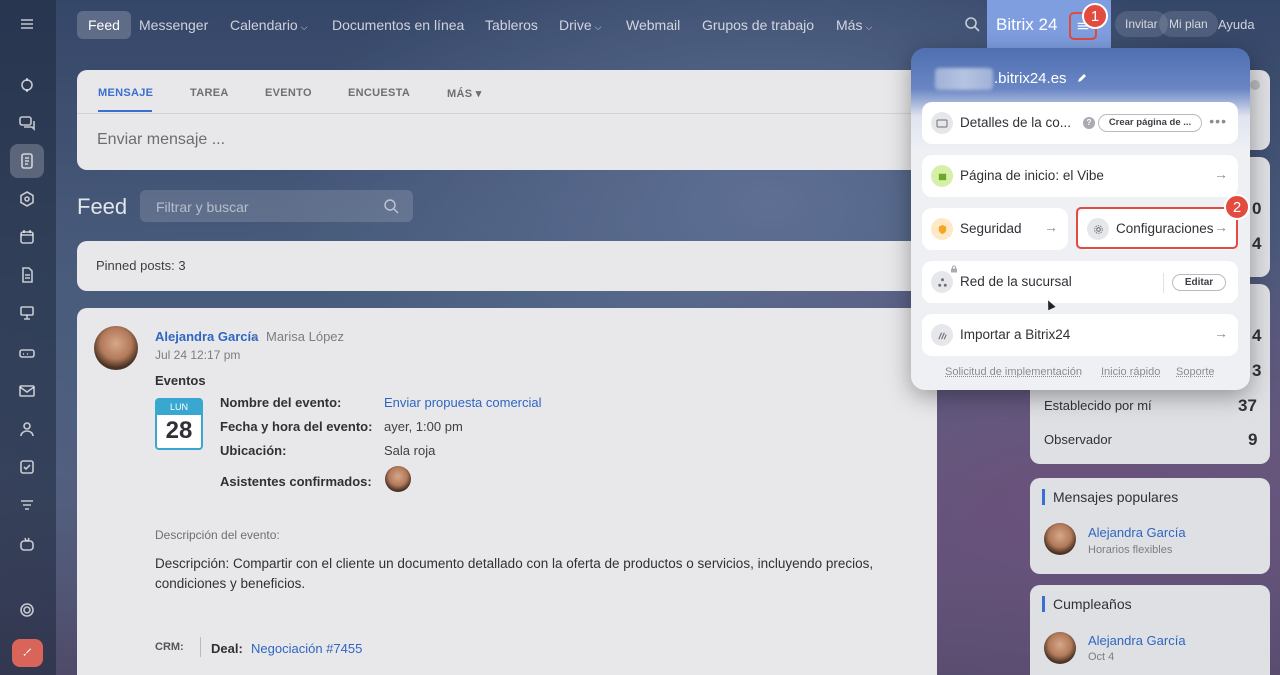 The image size is (1280, 675). What do you see at coordinates (1199, 282) in the screenshot?
I see `edit-button: Editar` at bounding box center [1199, 282].